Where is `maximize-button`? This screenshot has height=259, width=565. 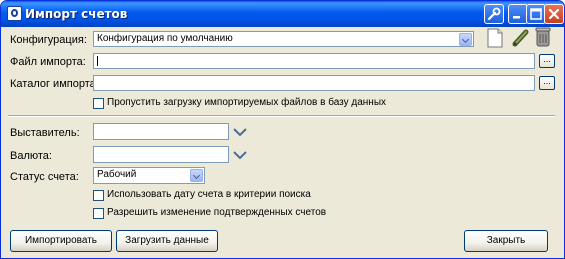 maximize-button is located at coordinates (536, 14).